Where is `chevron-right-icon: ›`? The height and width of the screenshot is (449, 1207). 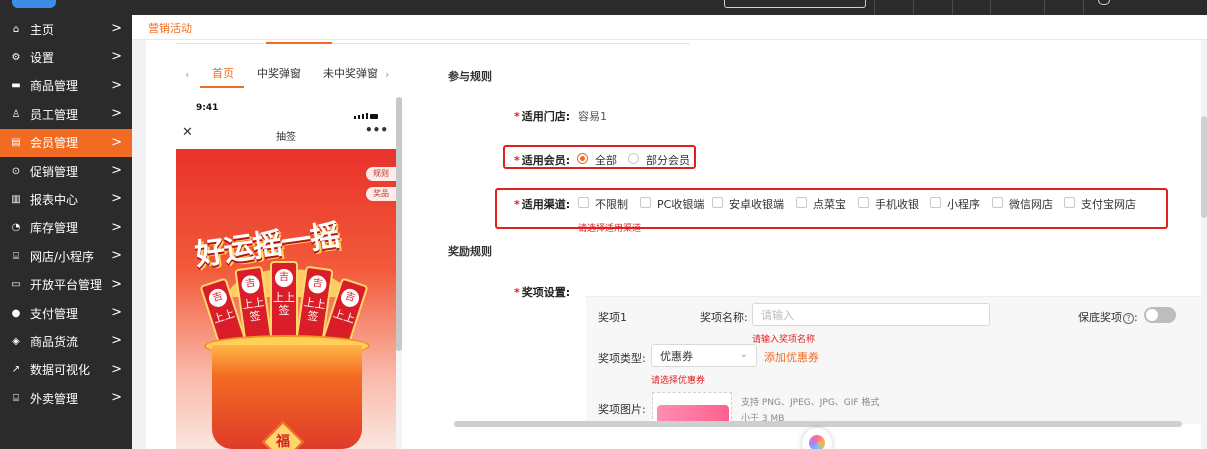 chevron-right-icon: › is located at coordinates (387, 74).